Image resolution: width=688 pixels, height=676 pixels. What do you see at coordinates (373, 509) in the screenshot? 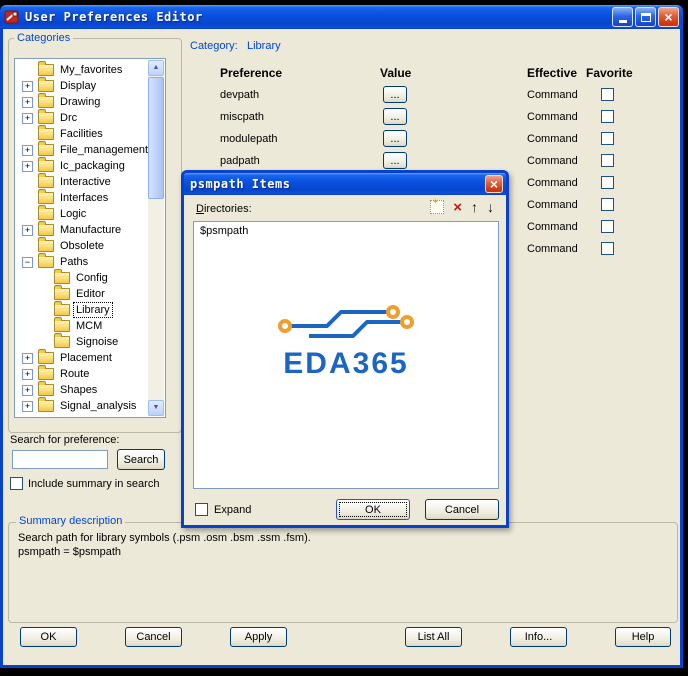
I see `dialog-ok-button: OK` at bounding box center [373, 509].